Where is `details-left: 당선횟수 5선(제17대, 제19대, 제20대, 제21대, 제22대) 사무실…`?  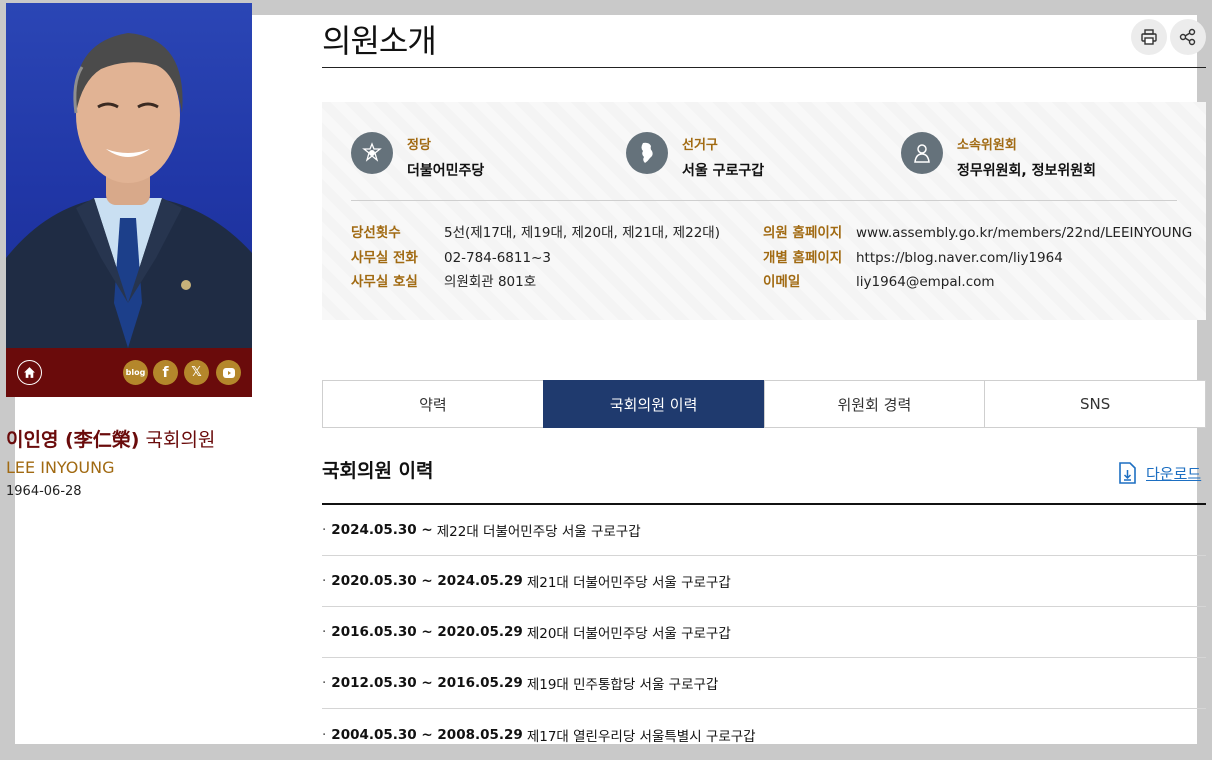
details-left: 당선횟수 5선(제17대, 제19대, 제20대, 제21대, 제22대) 사무실… is located at coordinates (535, 258).